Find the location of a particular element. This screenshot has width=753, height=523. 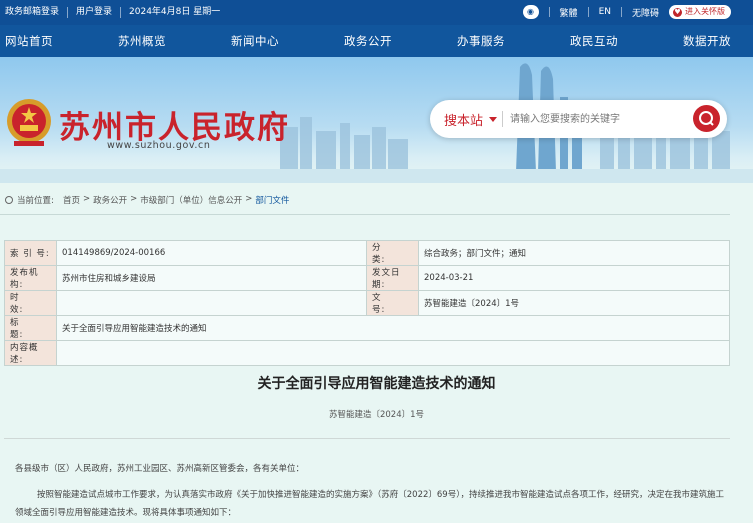

wechat-icon: ◉ is located at coordinates (530, 12).